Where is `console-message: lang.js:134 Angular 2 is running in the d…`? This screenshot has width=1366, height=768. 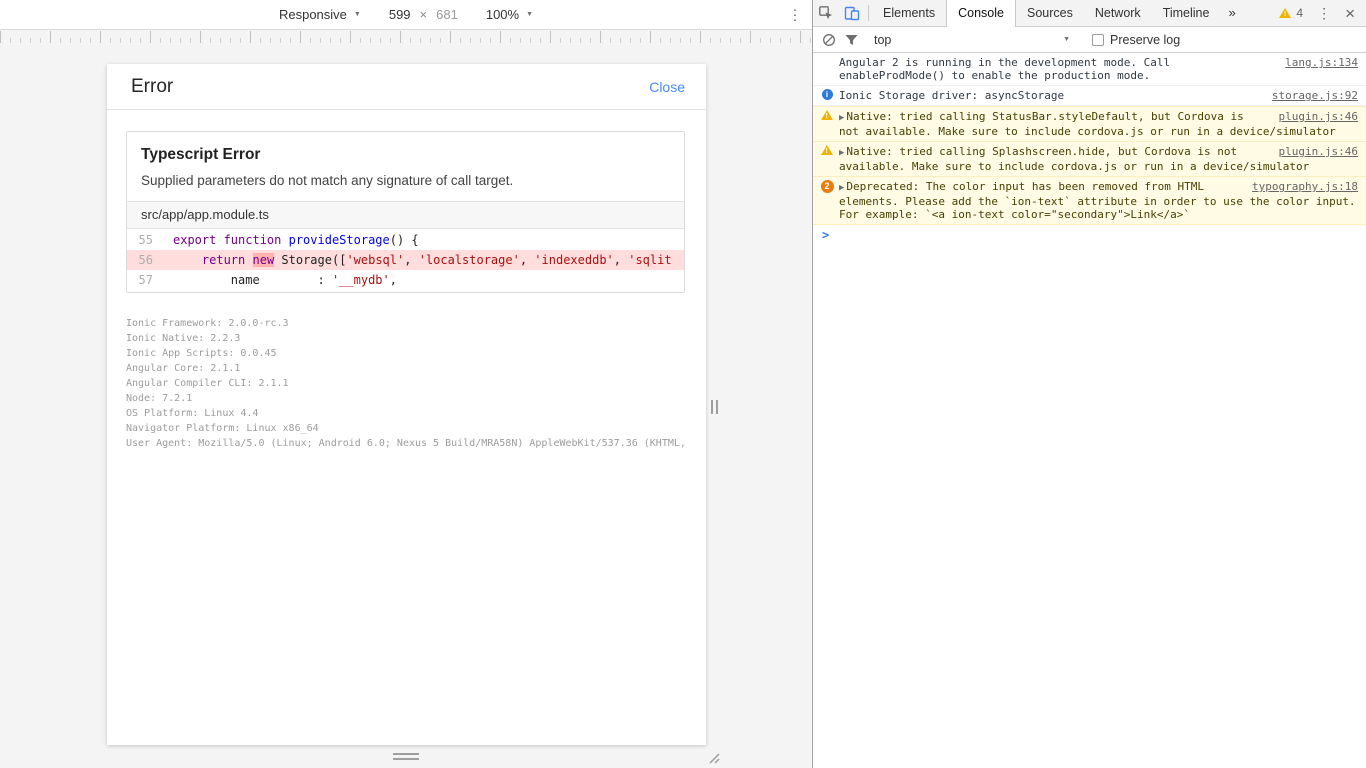
console-message: lang.js:134 Angular 2 is running in the d… is located at coordinates (1089, 69).